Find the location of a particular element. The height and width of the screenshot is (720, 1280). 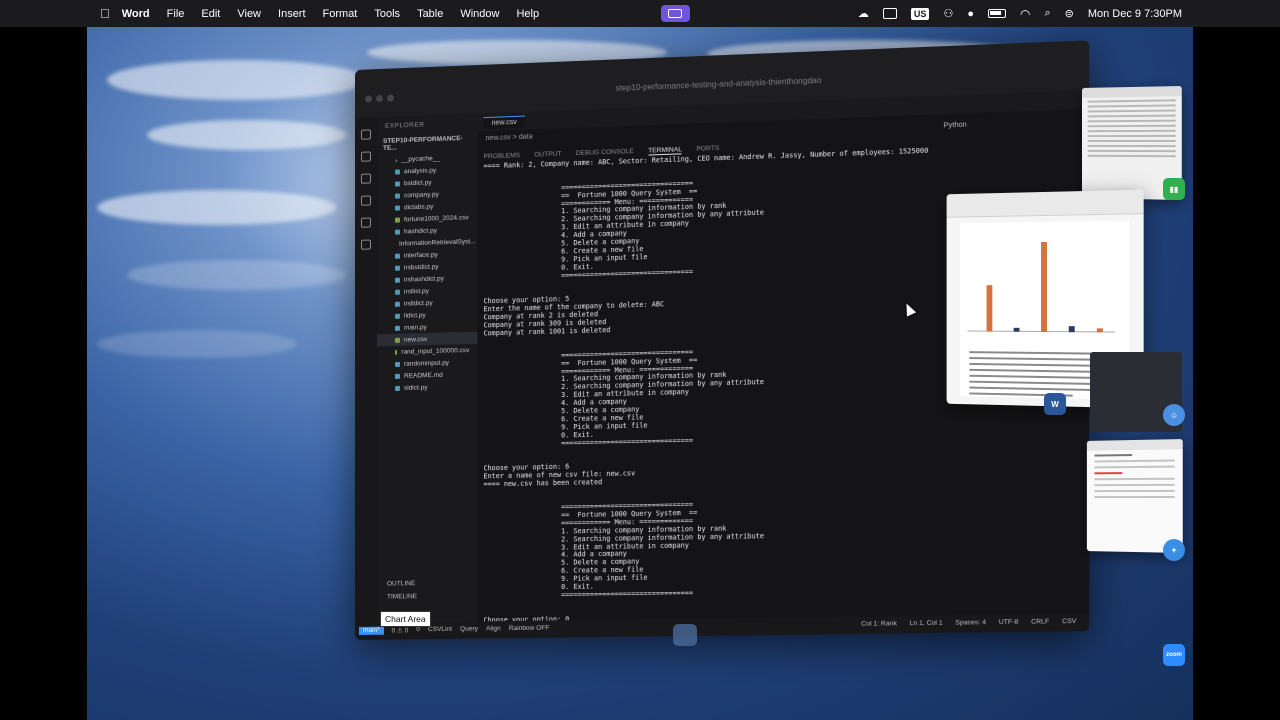

menu-app-name: Word is located at coordinates (136, 14).